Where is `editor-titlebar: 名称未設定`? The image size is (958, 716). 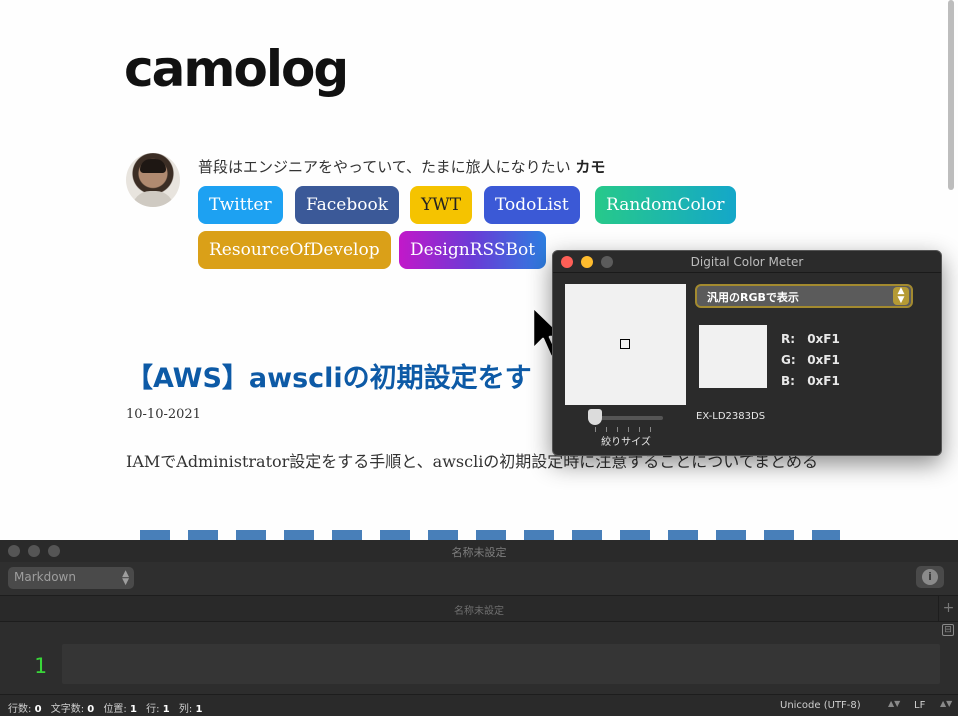 editor-titlebar: 名称未設定 is located at coordinates (479, 551).